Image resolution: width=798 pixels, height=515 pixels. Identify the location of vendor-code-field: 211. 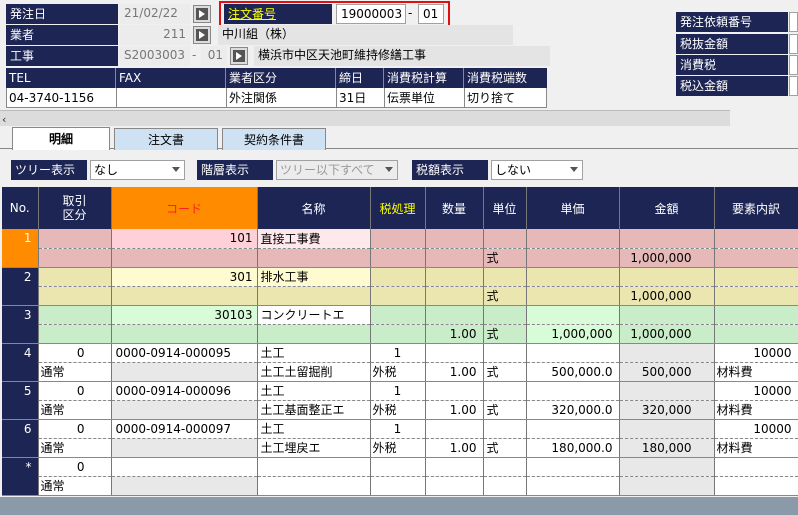
(155, 35).